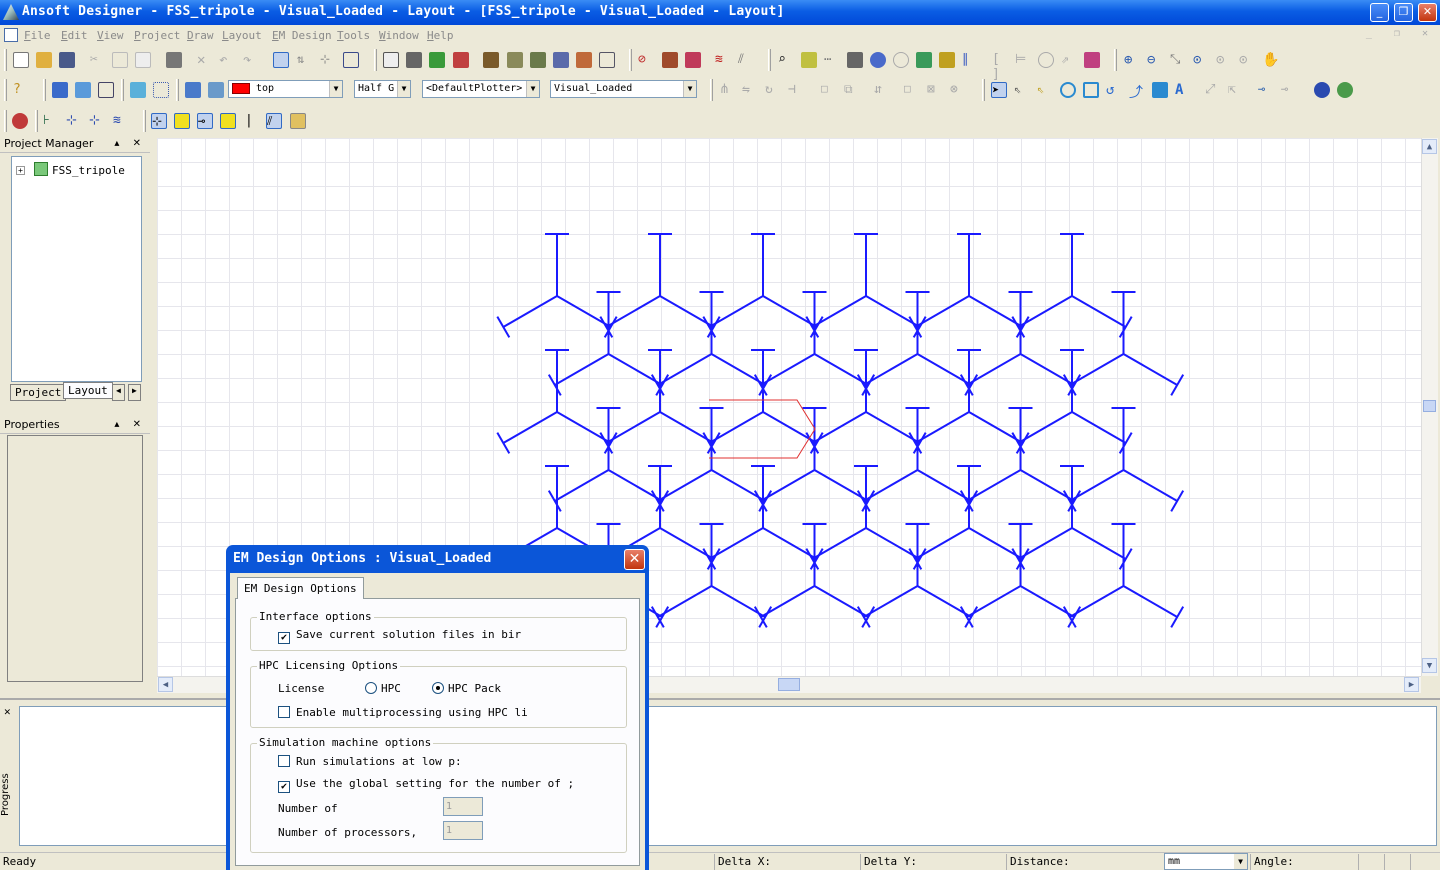  What do you see at coordinates (1022, 90) in the screenshot?
I see `select-edge-icon: ⇖` at bounding box center [1022, 90].